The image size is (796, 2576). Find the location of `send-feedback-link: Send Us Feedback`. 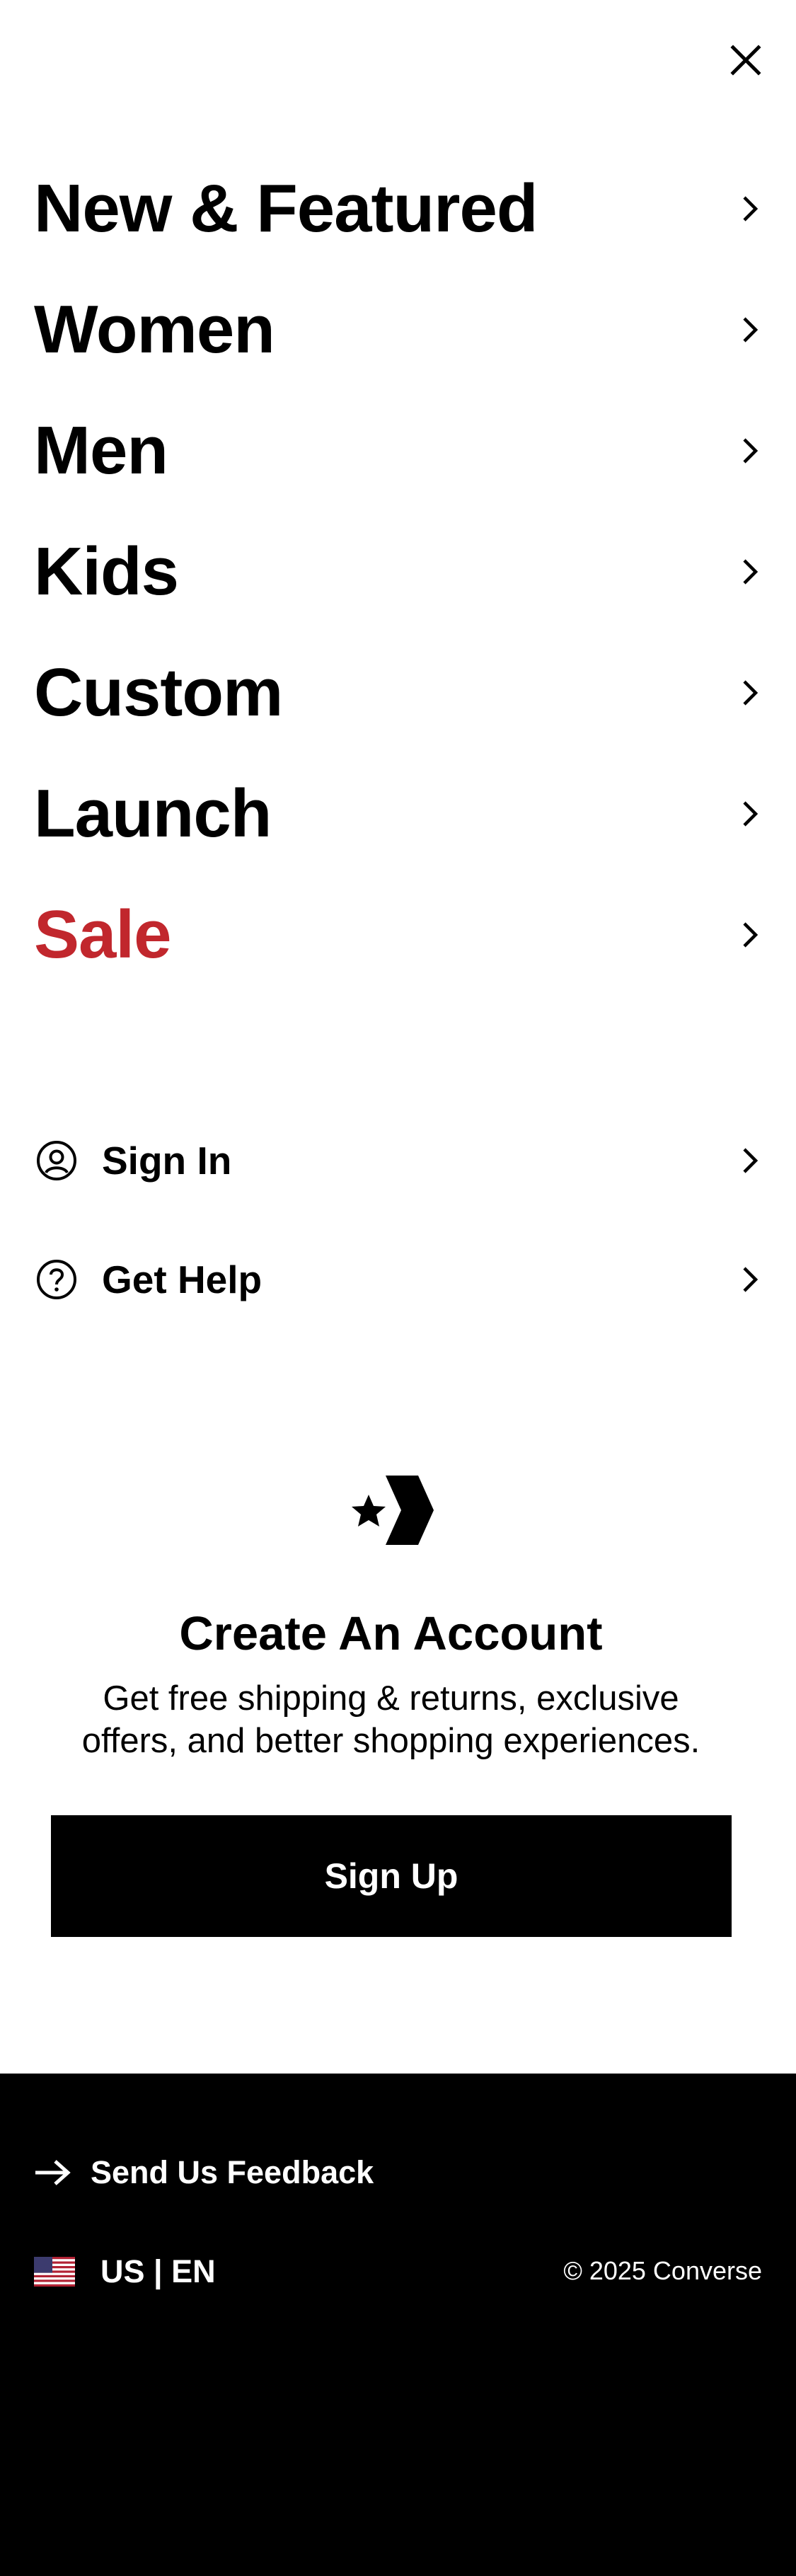

send-feedback-link: Send Us Feedback is located at coordinates (204, 2173).